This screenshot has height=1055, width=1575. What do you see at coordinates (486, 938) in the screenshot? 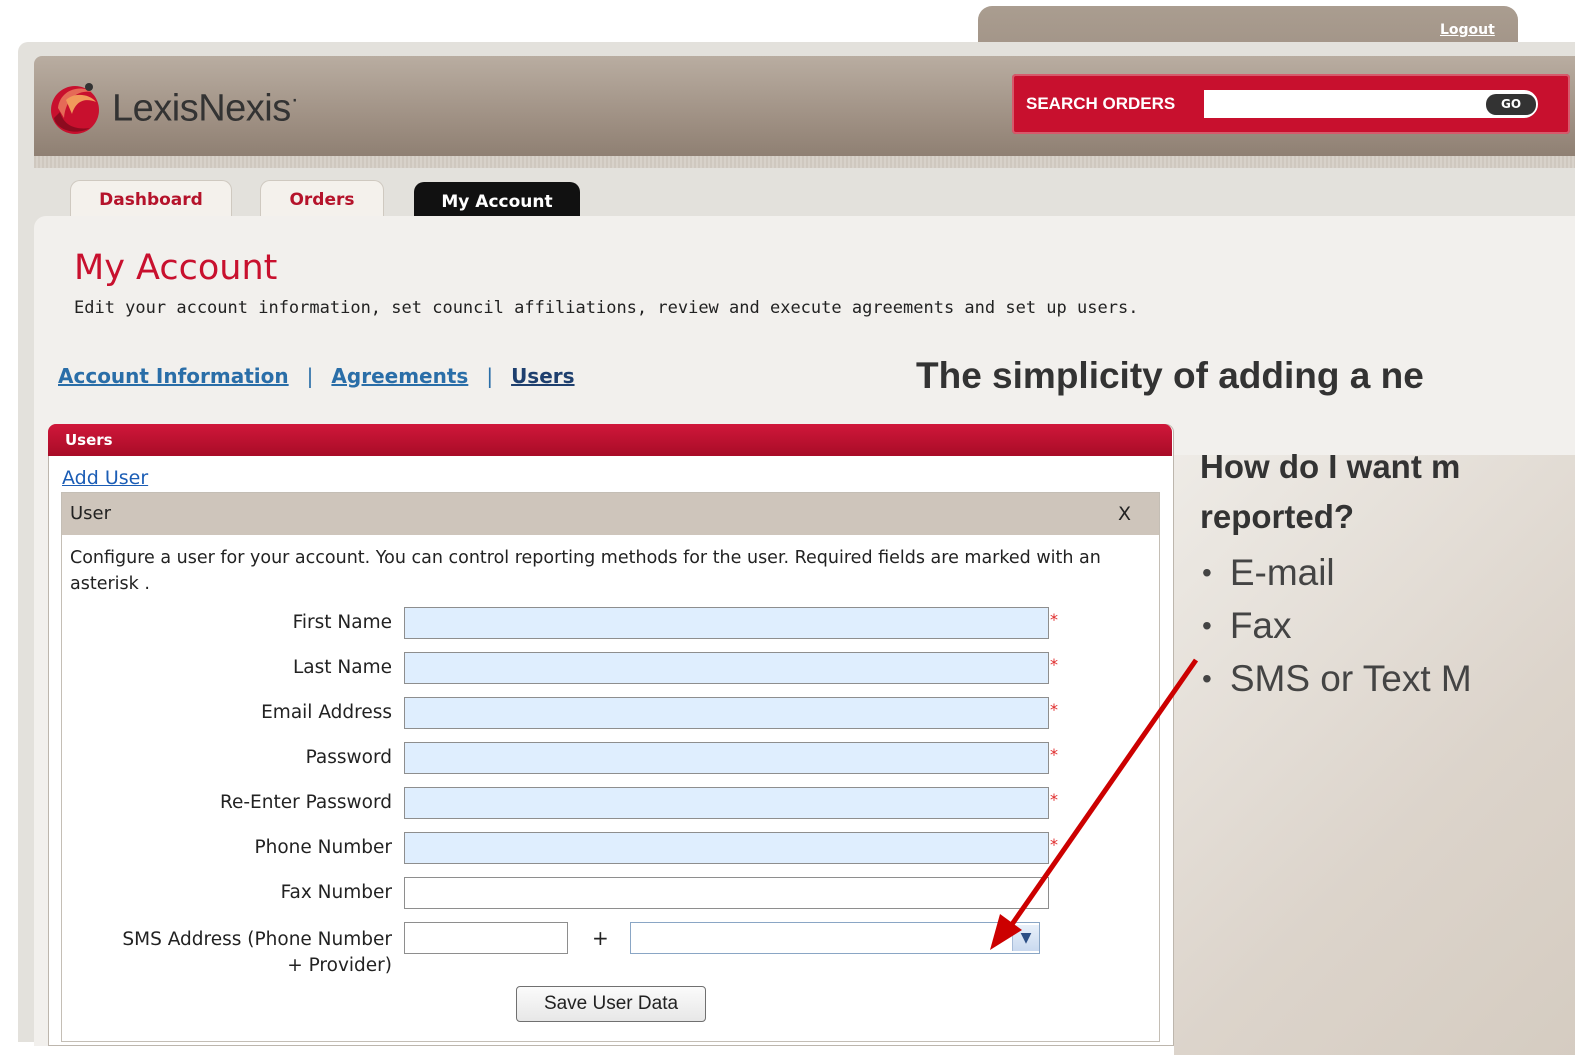
I see `sms-phone-field` at bounding box center [486, 938].